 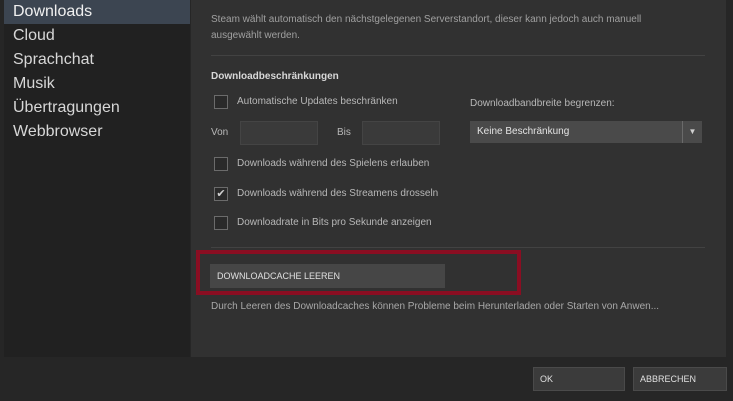 What do you see at coordinates (279, 133) in the screenshot?
I see `from-time-input` at bounding box center [279, 133].